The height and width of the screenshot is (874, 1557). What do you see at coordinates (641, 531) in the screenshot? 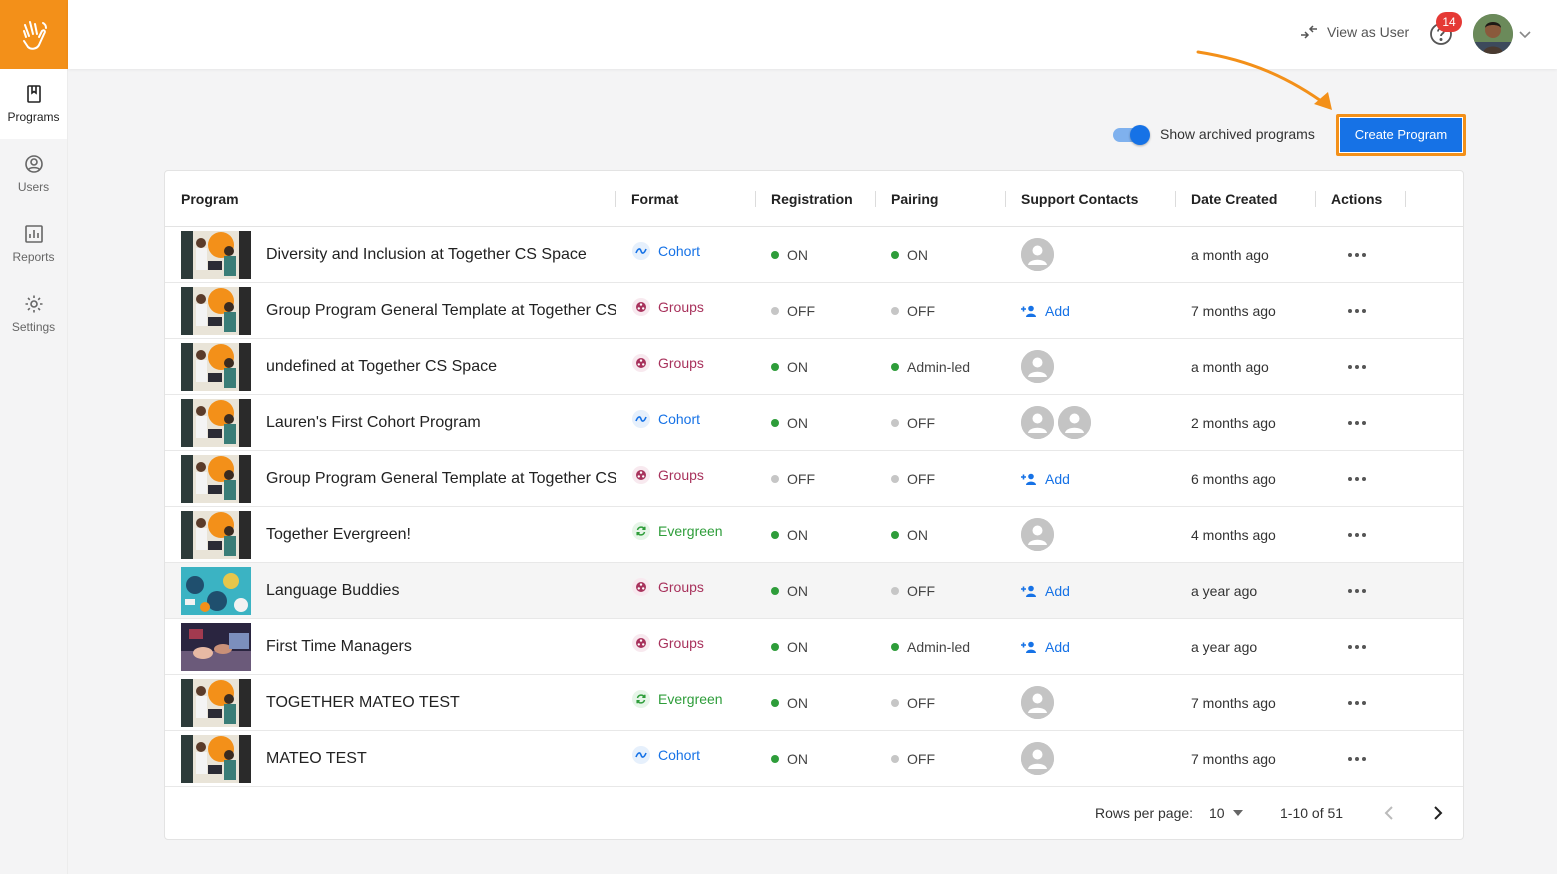
I see `refresh-icon` at bounding box center [641, 531].